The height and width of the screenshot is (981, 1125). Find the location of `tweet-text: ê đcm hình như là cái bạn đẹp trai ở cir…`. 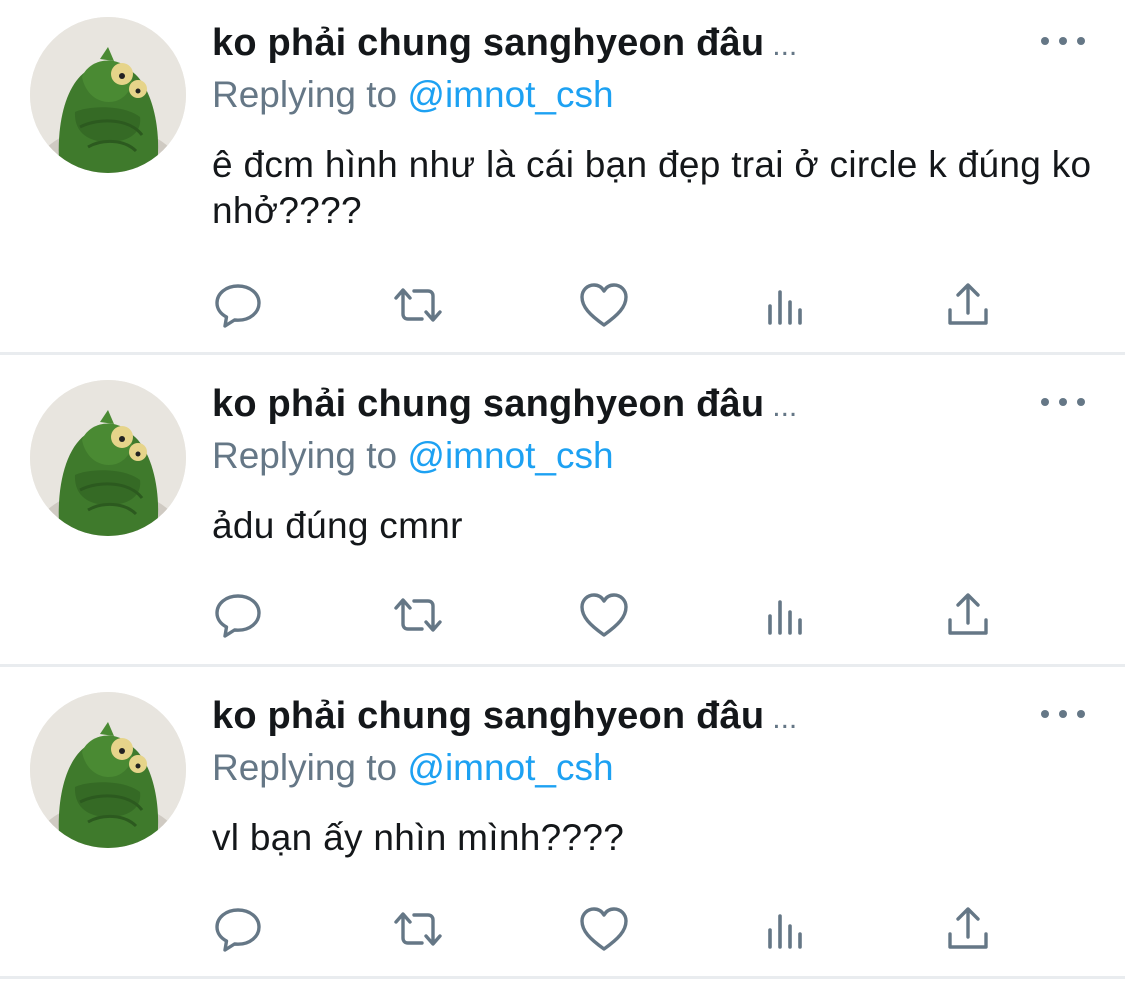

tweet-text: ê đcm hình như là cái bạn đẹp trai ở cir… is located at coordinates (652, 187).